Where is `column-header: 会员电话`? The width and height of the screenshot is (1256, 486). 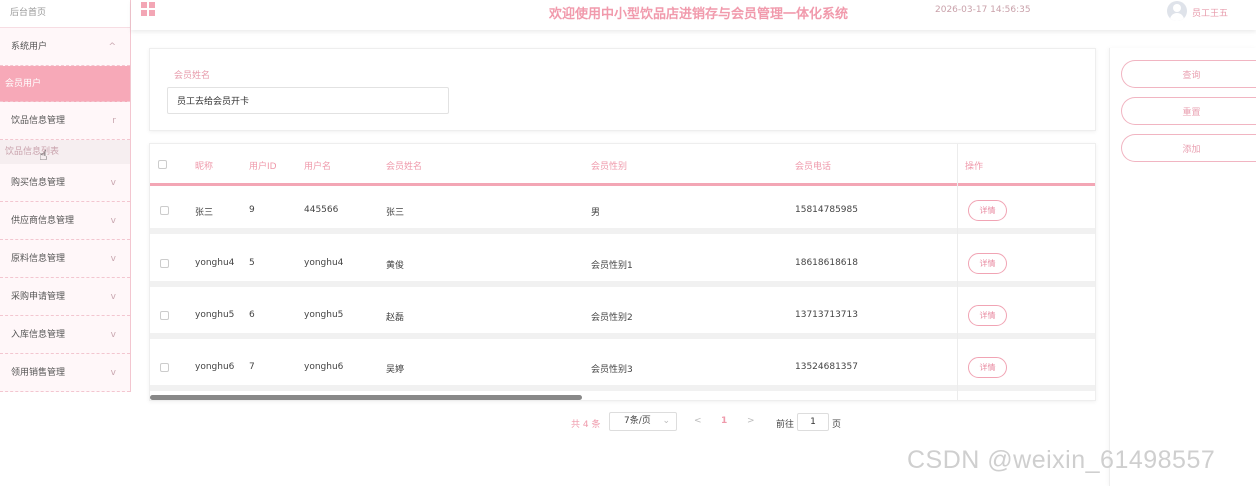 column-header: 会员电话 is located at coordinates (813, 165).